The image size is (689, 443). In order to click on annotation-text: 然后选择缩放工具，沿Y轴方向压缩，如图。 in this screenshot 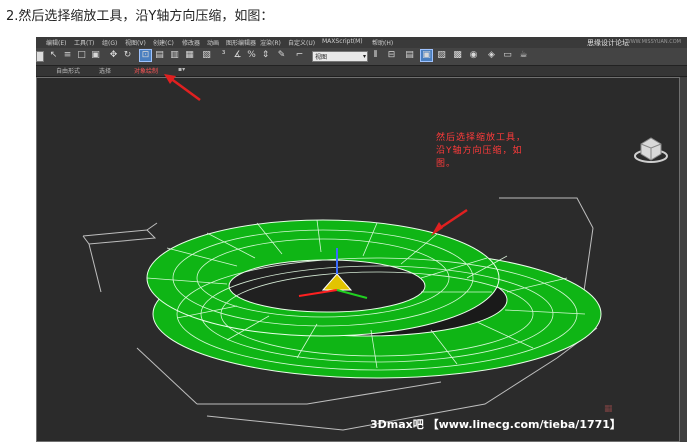, I will do `click(481, 151)`.